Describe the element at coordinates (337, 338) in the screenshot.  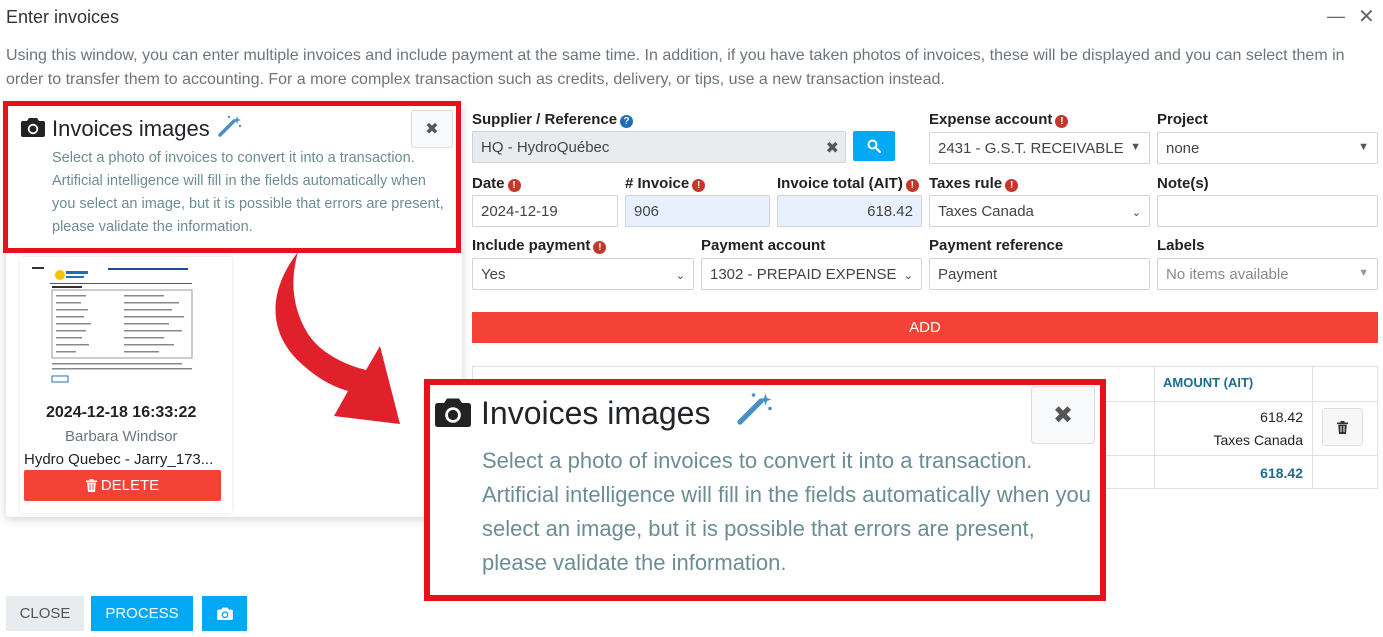
I see `red-arrow-graphic` at that location.